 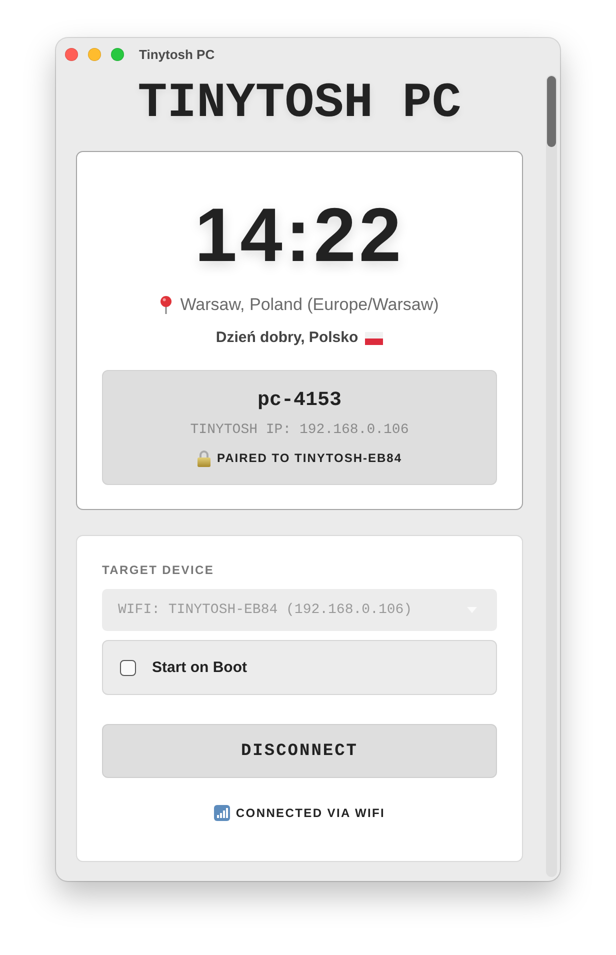 What do you see at coordinates (222, 813) in the screenshot?
I see `signal-icon` at bounding box center [222, 813].